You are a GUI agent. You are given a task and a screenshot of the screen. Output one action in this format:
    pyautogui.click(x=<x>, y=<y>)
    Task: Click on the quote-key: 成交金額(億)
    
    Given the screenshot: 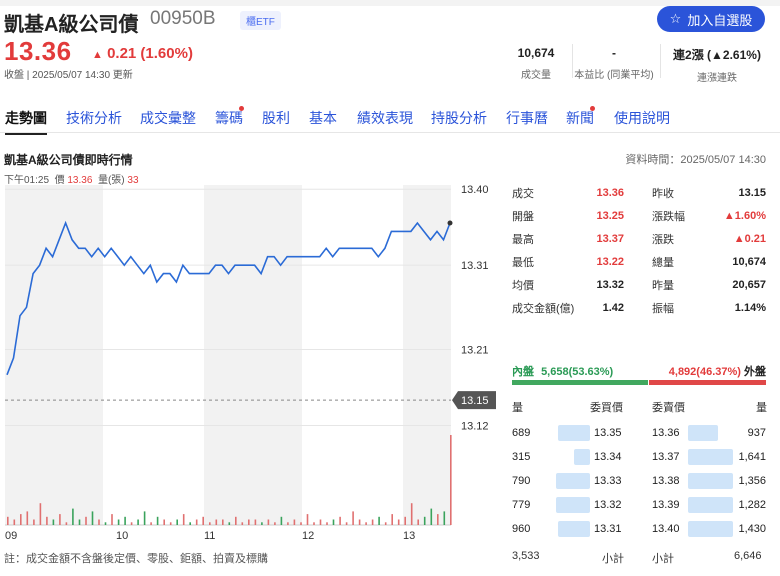 What is the action you would take?
    pyautogui.click(x=543, y=309)
    